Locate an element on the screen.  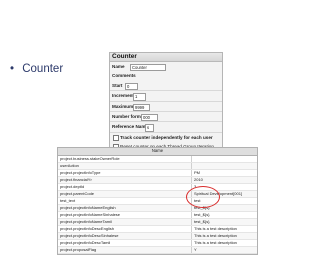
row-value-cell: Y is located at coordinates (224, 249).